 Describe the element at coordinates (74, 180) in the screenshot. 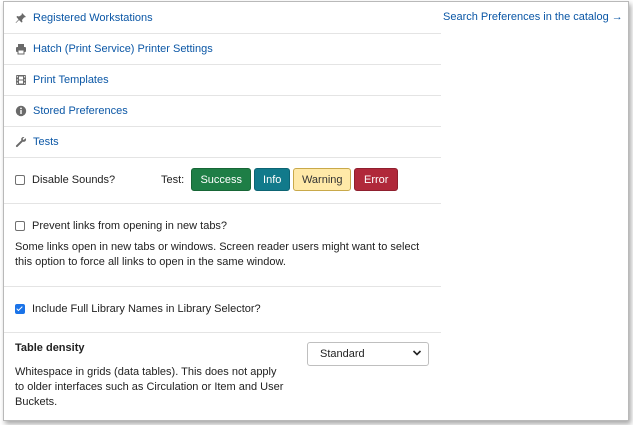

I see `disable-sounds-label: Disable Sounds?` at that location.